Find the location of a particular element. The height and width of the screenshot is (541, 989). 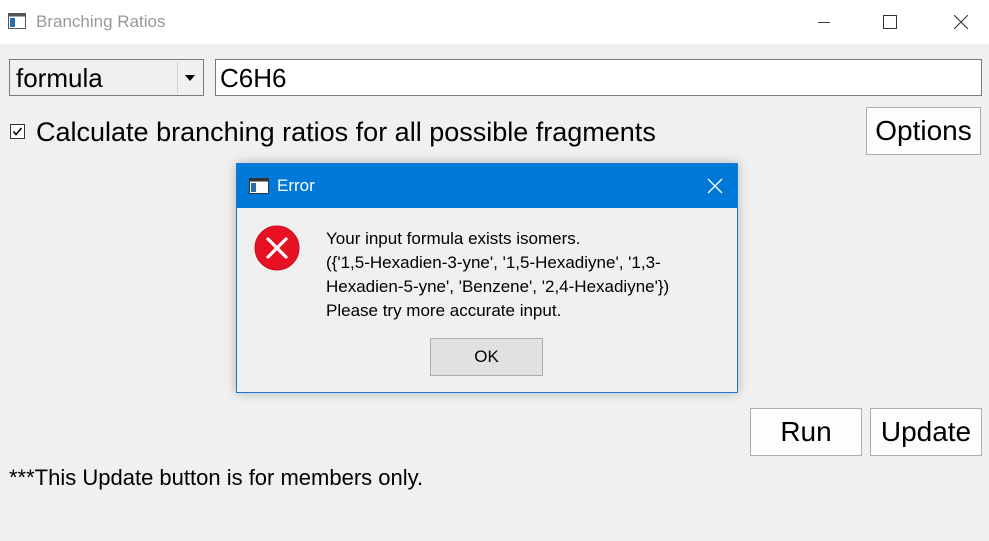

window-title: Branching Ratios is located at coordinates (101, 21).